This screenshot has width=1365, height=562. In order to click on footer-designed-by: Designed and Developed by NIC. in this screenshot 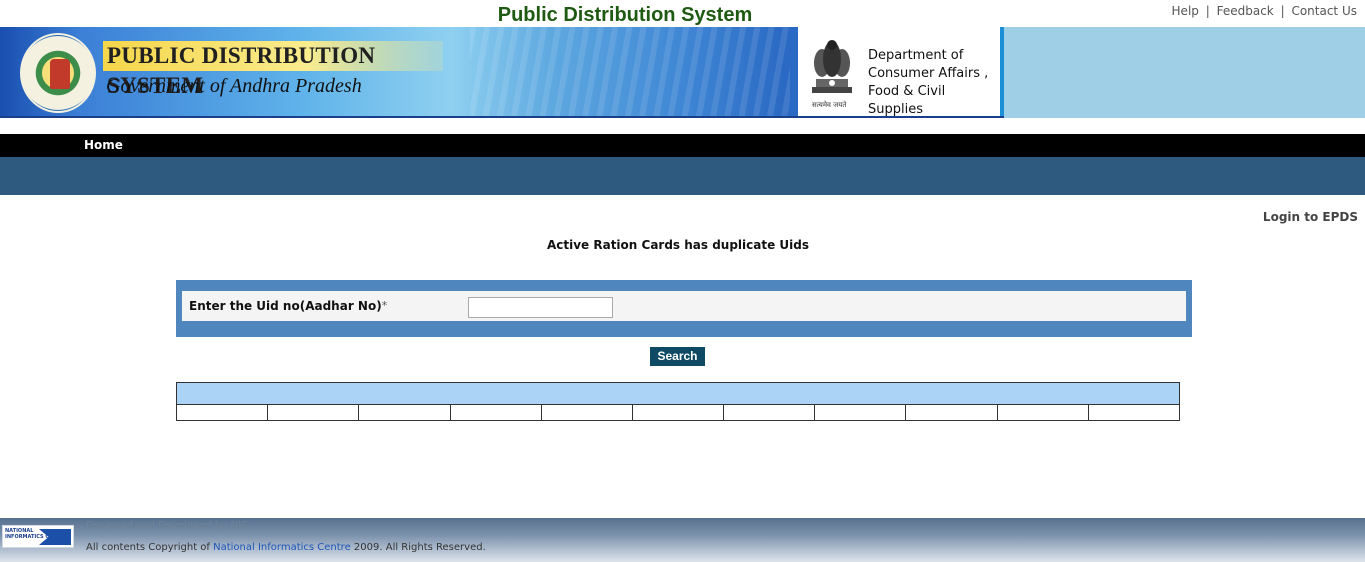, I will do `click(169, 525)`.